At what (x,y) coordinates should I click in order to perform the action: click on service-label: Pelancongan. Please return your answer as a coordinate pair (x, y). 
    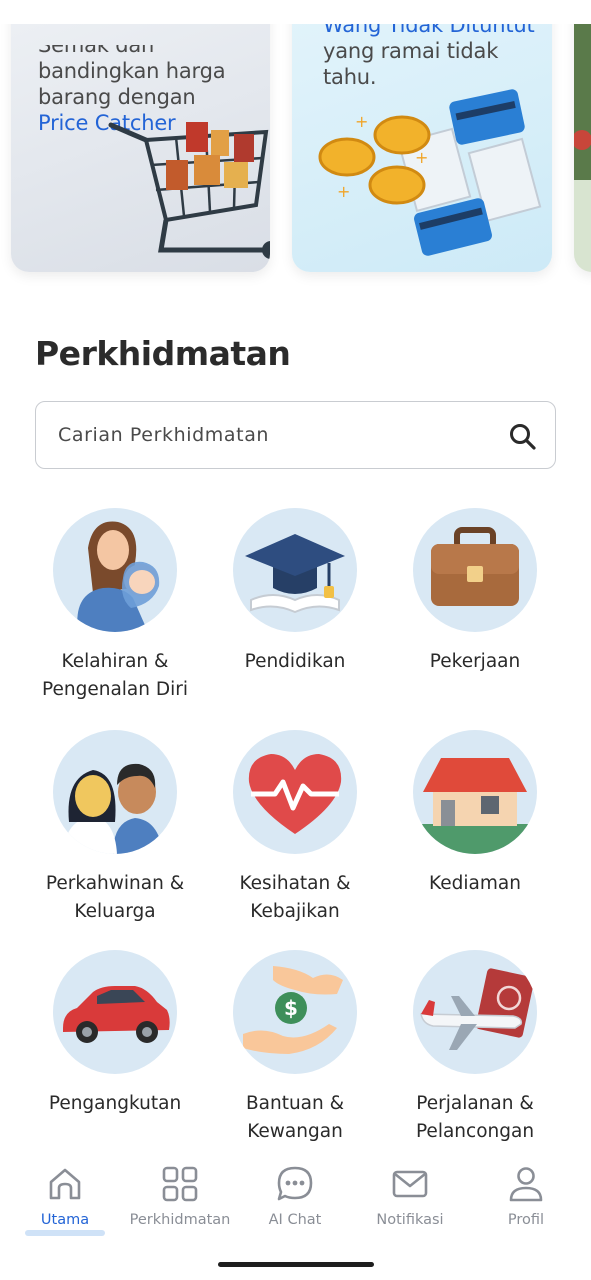
    Looking at the image, I should click on (475, 1131).